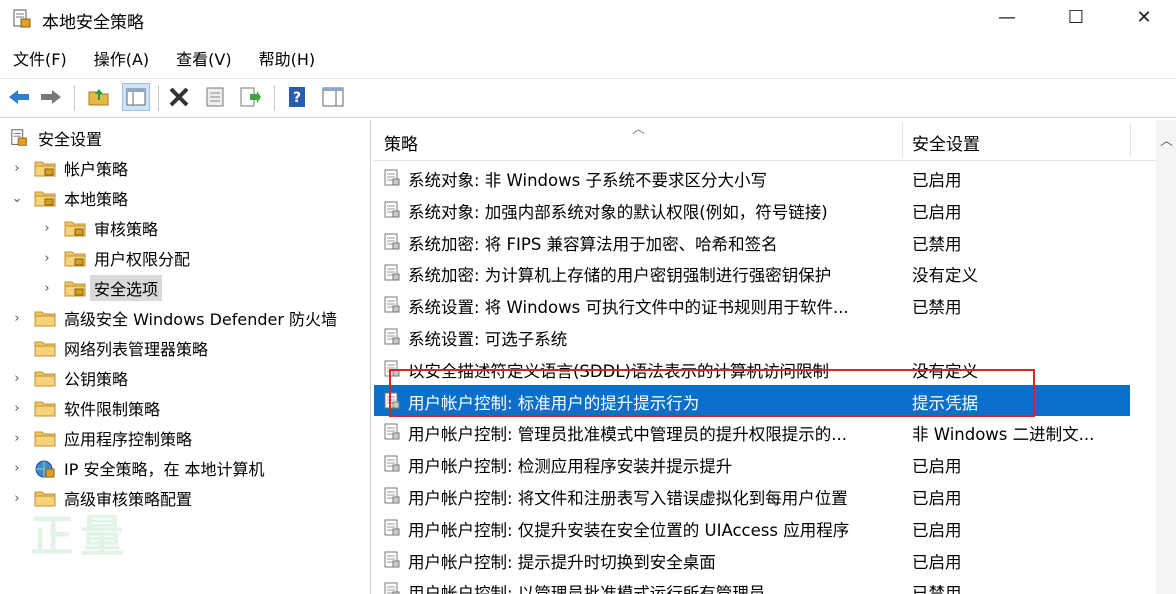  I want to click on policy-row: 系统对象: 加强内部系统对象的默认权限(例如，符号链接) 已启用, so click(752, 209).